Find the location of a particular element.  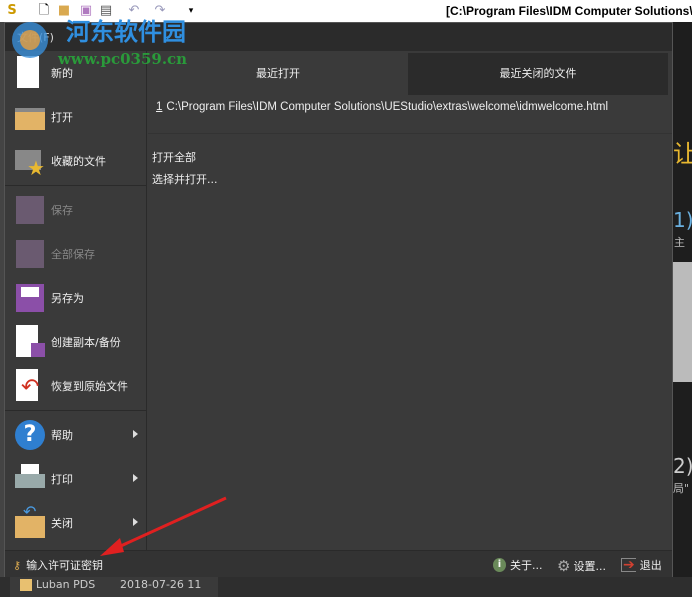

sidebar-item-backup: 创建副本/备份 is located at coordinates (75, 342).